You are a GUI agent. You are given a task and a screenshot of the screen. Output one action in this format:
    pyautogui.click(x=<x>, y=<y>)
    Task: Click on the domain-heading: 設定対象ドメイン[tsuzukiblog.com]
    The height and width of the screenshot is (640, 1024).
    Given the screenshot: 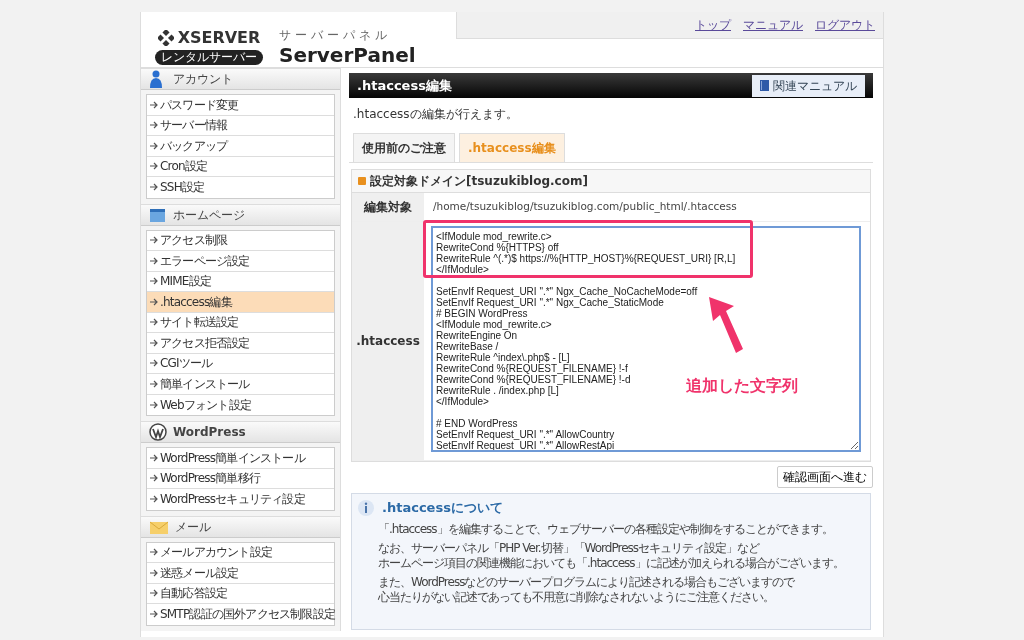 What is the action you would take?
    pyautogui.click(x=479, y=181)
    